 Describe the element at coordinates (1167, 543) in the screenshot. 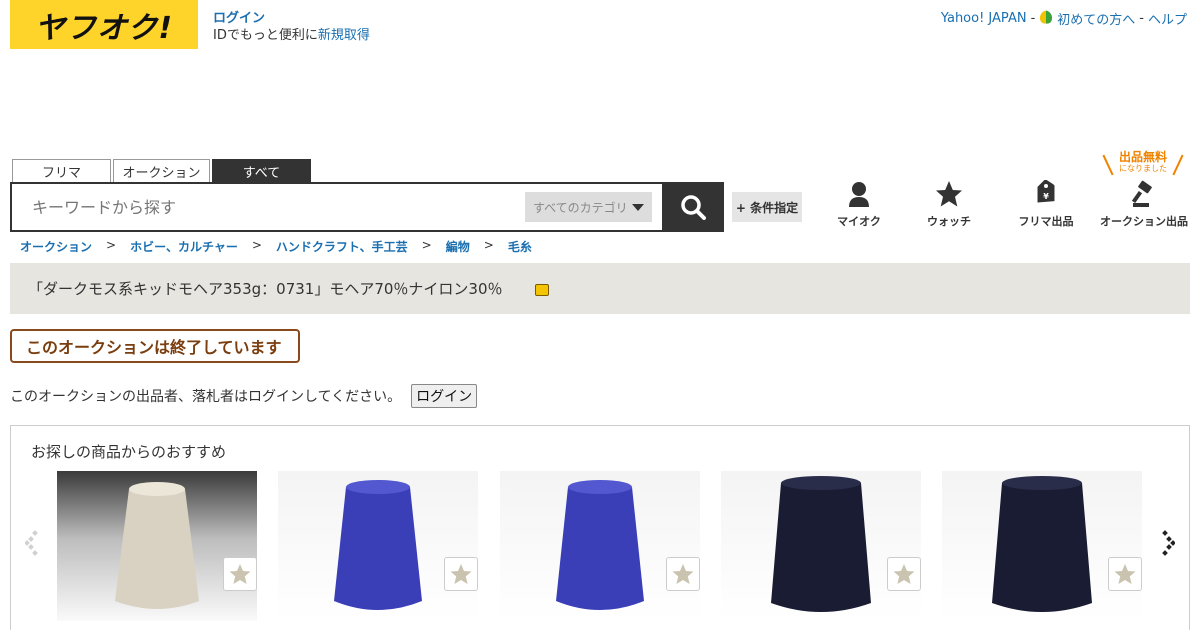

I see `carousel-next-icon` at that location.